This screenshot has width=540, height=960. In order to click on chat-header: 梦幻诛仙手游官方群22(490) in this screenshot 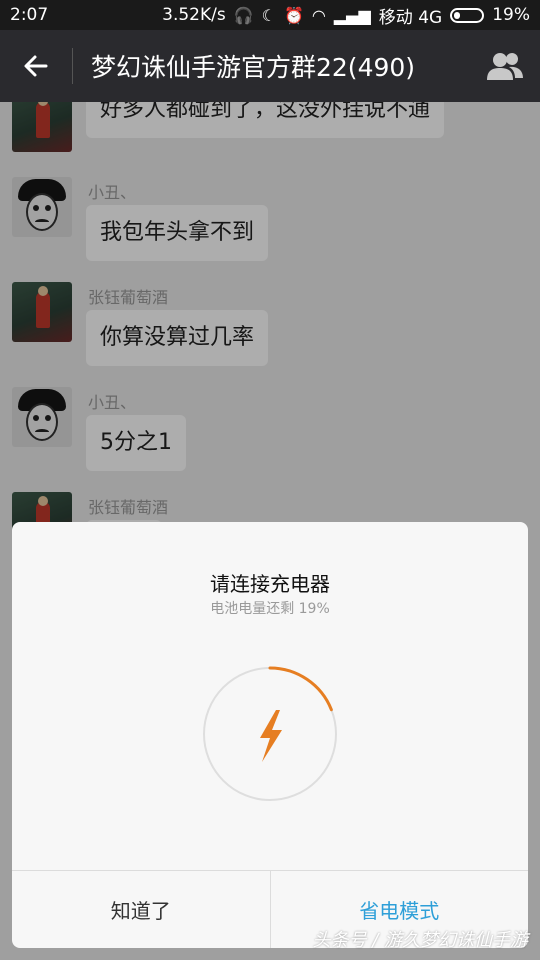, I will do `click(270, 66)`.